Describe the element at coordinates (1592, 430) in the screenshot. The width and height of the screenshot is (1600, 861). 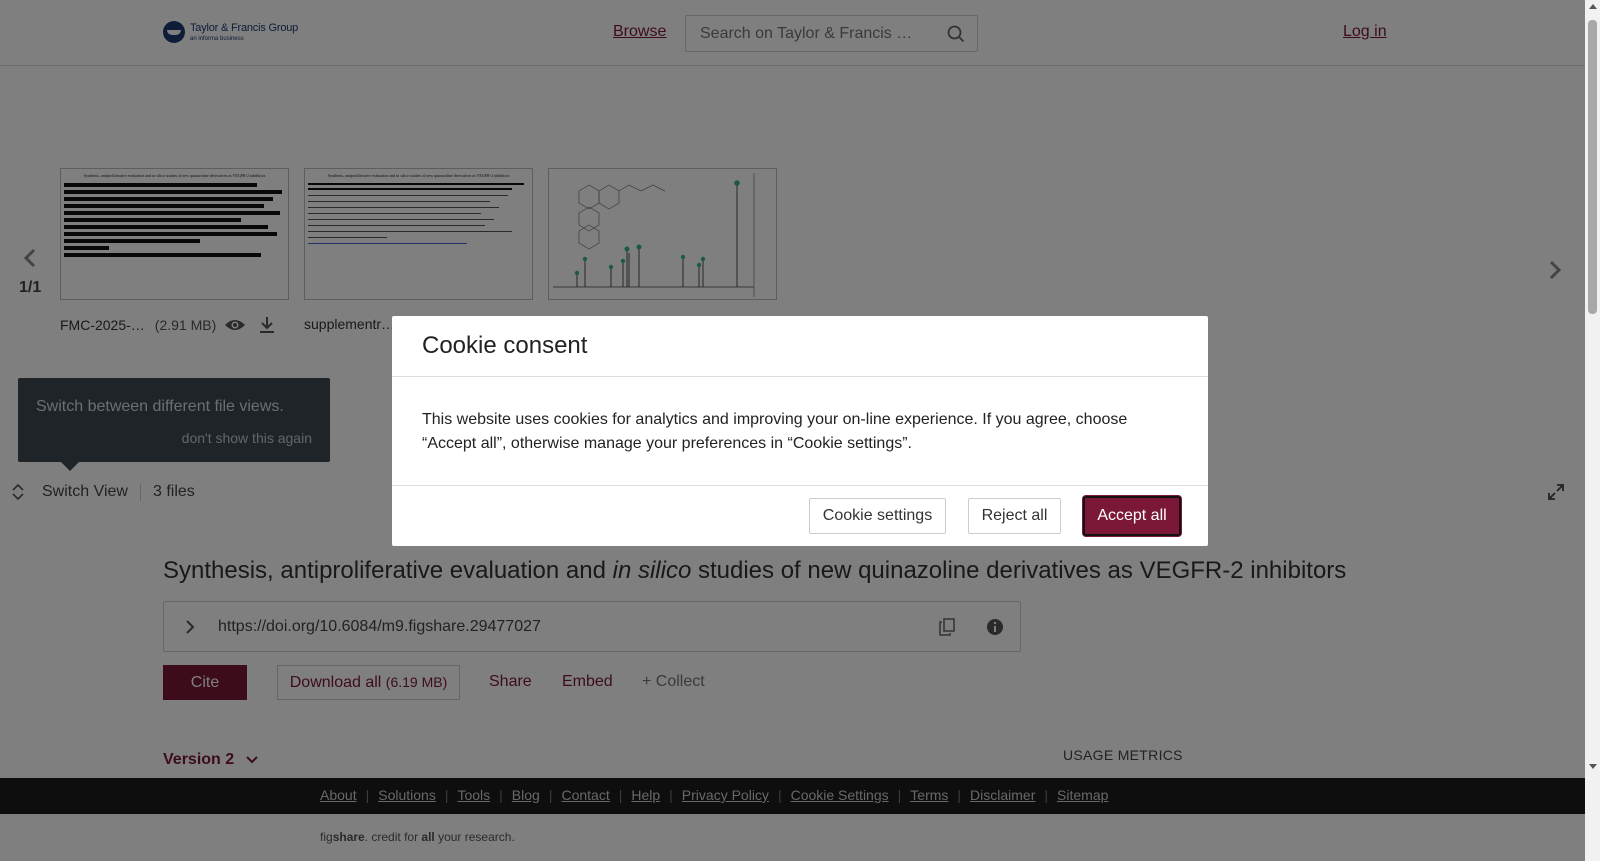
I see `page-scrollbar` at that location.